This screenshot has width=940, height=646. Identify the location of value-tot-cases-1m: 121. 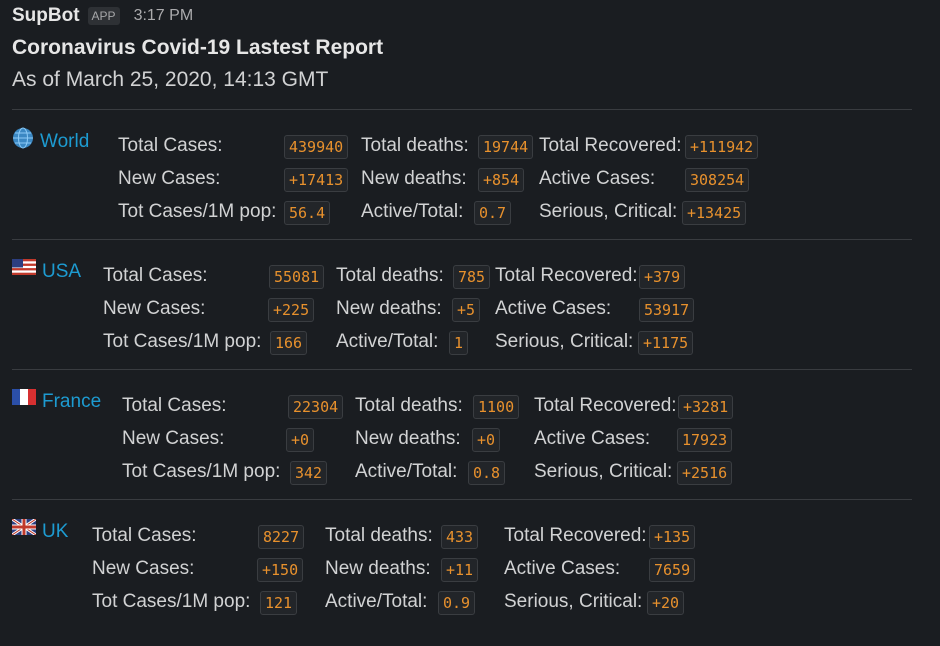
(279, 603).